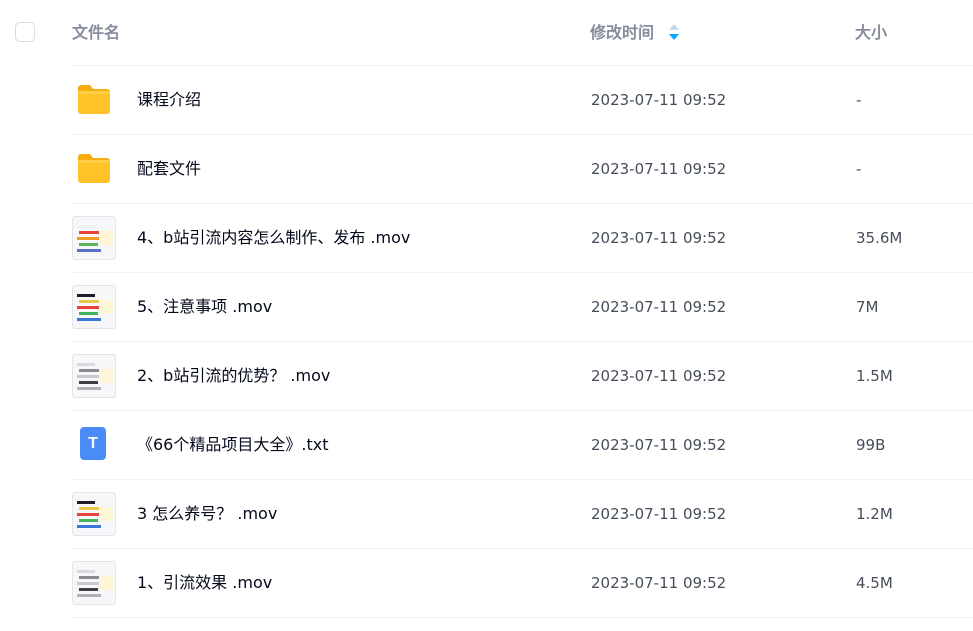 This screenshot has width=973, height=631. What do you see at coordinates (169, 100) in the screenshot?
I see `file-name: 课程介绍` at bounding box center [169, 100].